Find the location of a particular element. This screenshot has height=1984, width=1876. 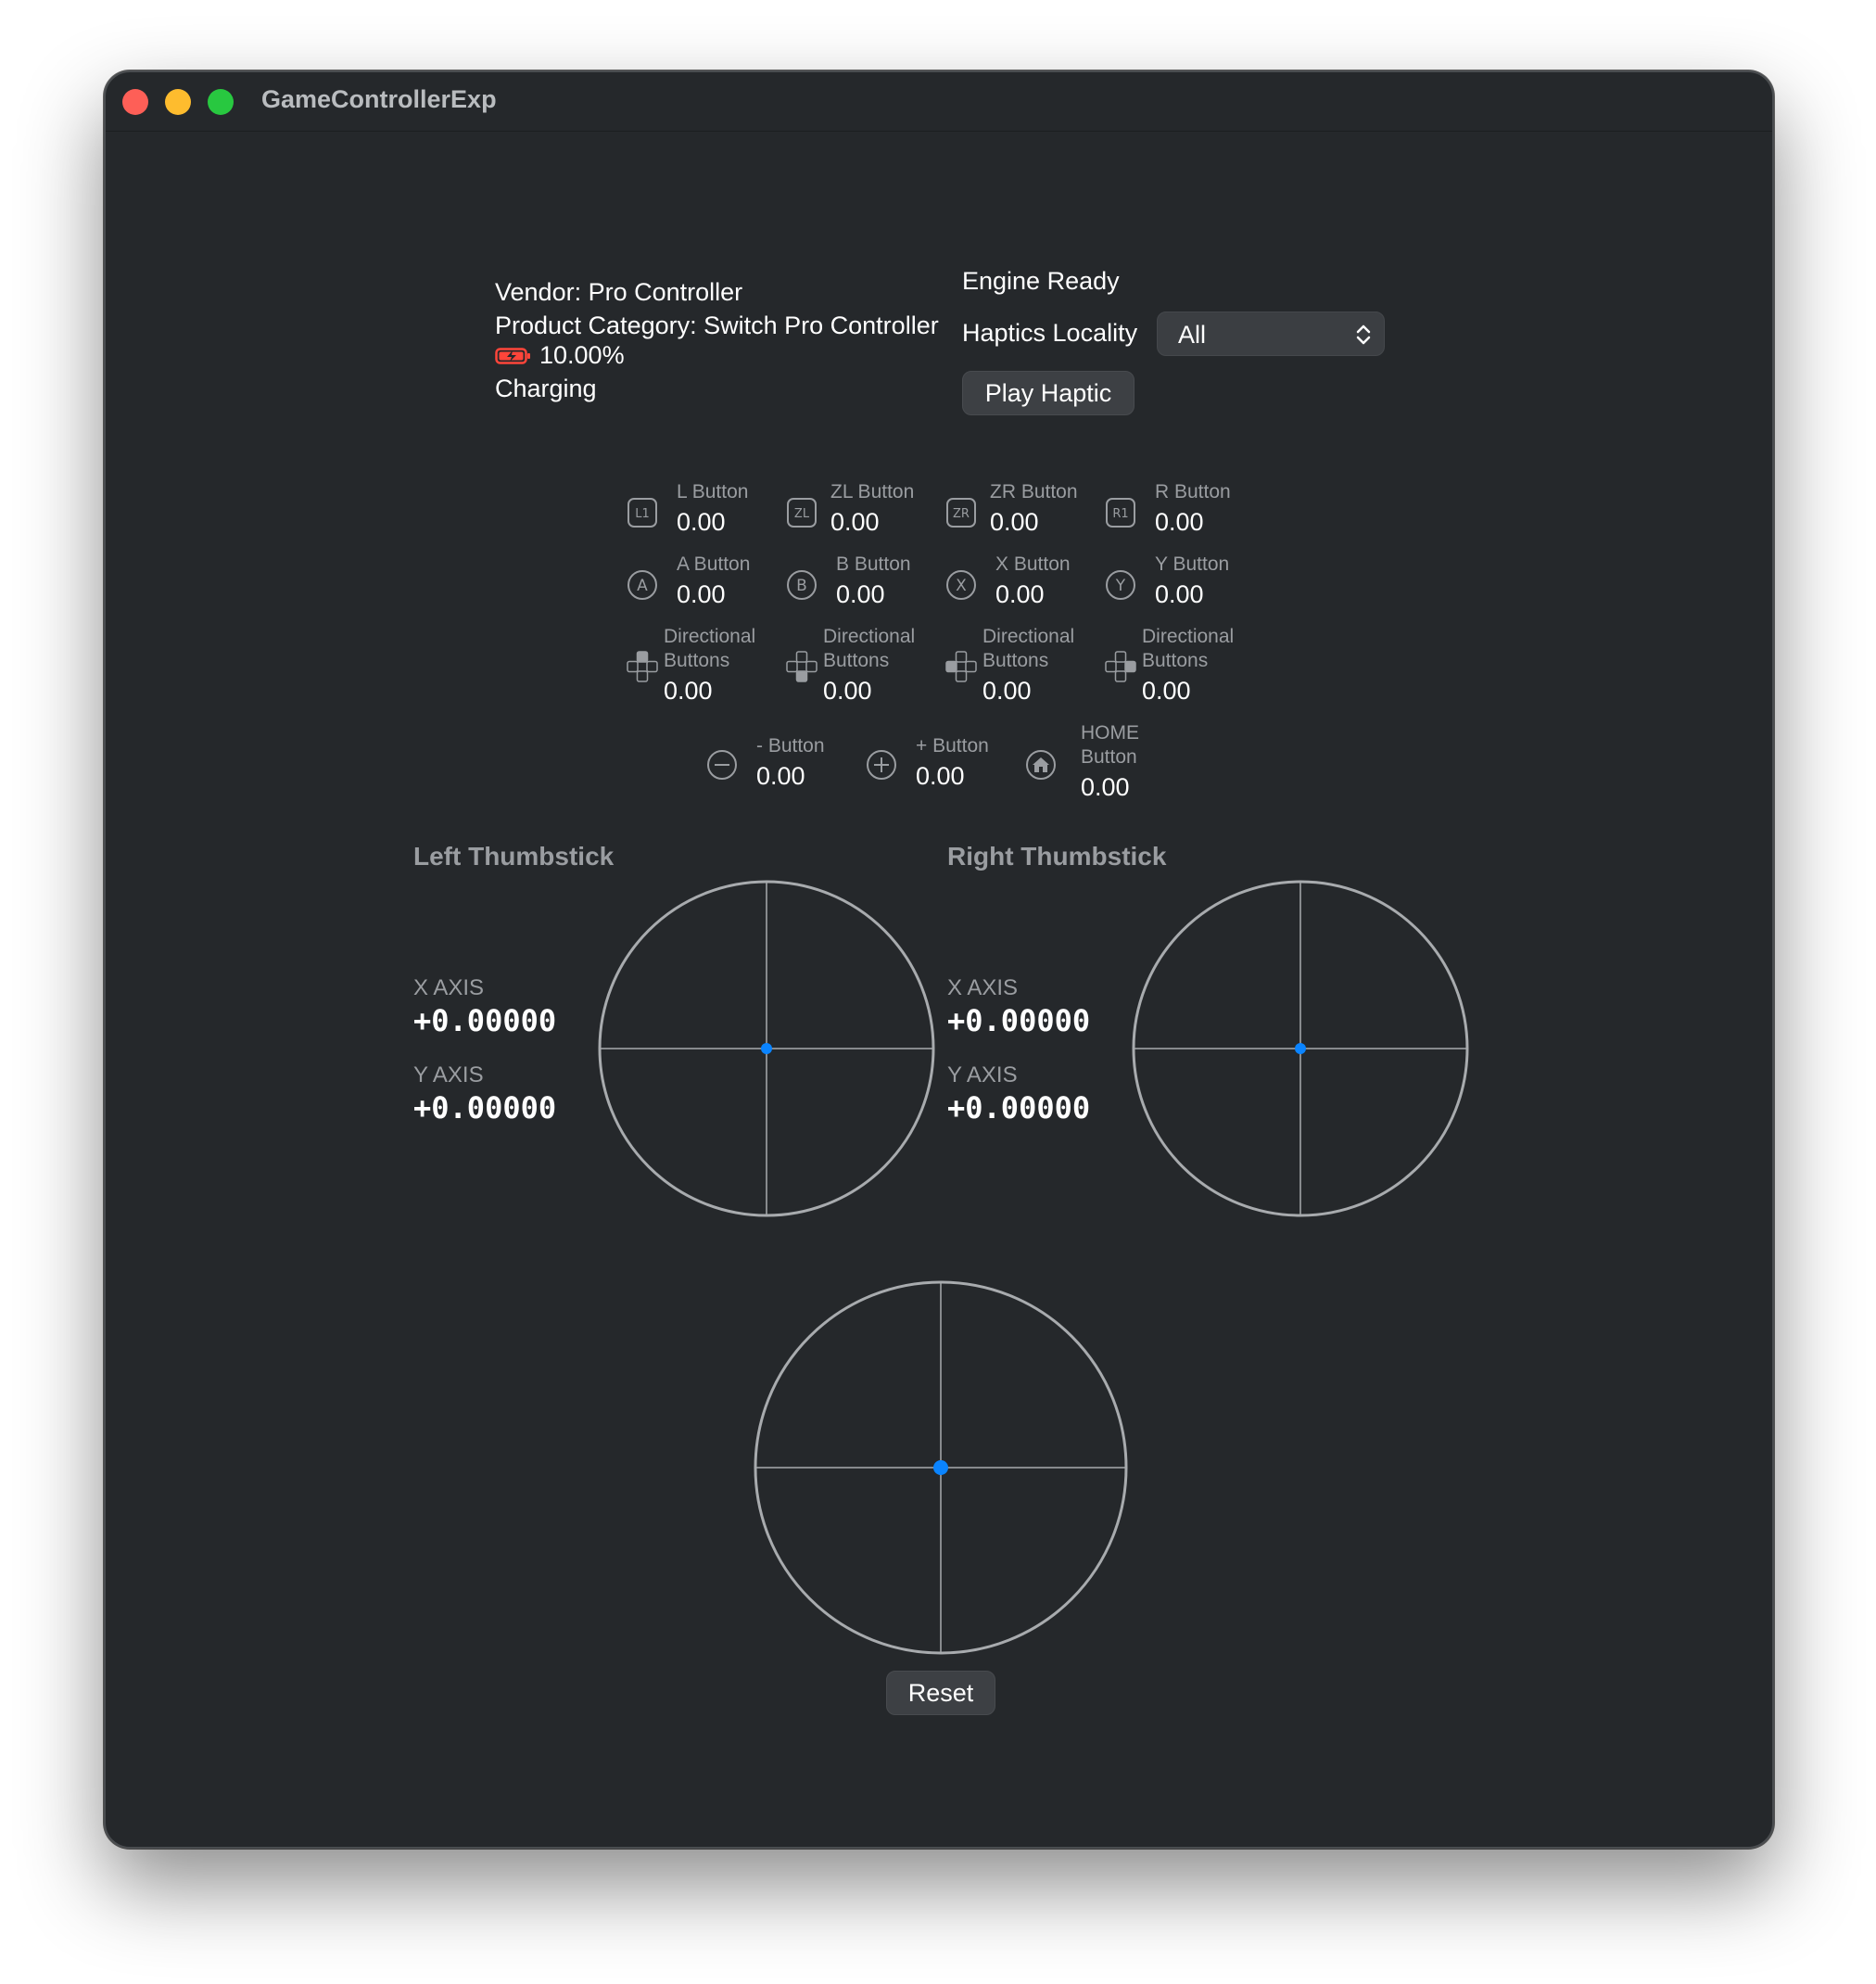

control-label: ZR Button is located at coordinates (1034, 491).